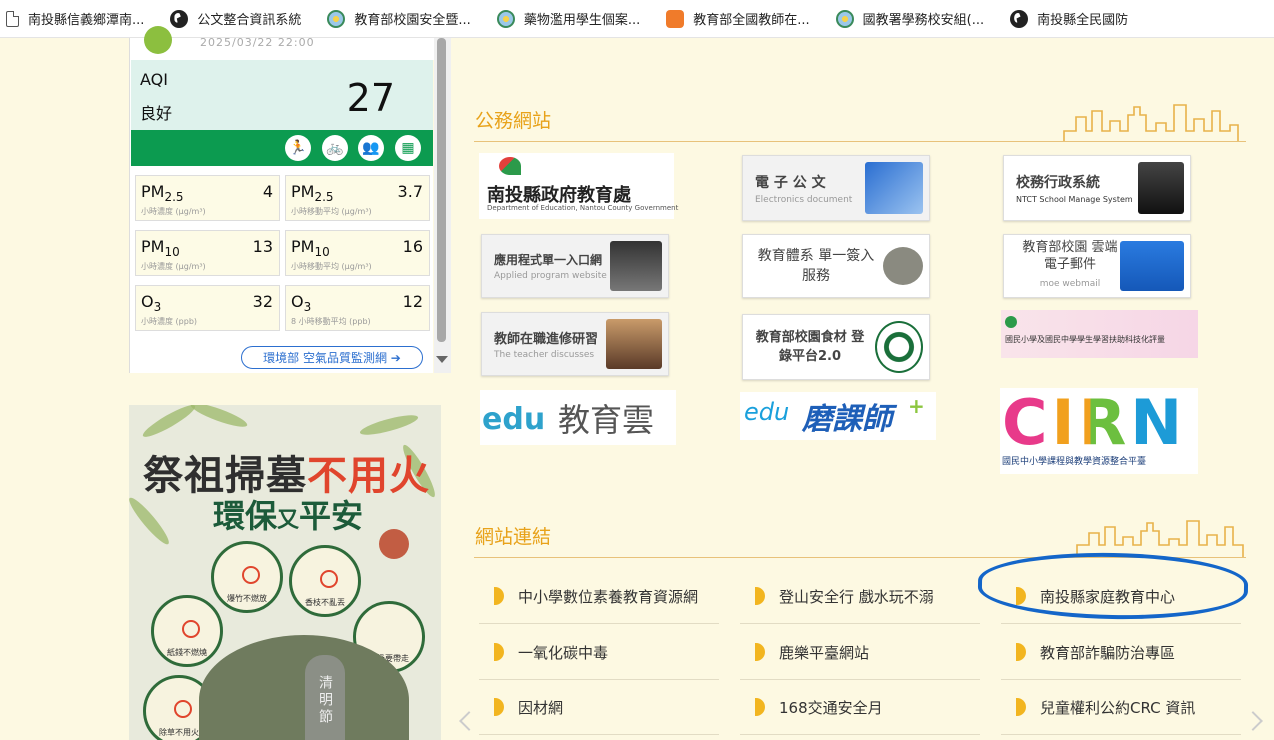  What do you see at coordinates (575, 344) in the screenshot?
I see `logo-teacher-training: 教師在職進修研習 The teacher discusses` at bounding box center [575, 344].